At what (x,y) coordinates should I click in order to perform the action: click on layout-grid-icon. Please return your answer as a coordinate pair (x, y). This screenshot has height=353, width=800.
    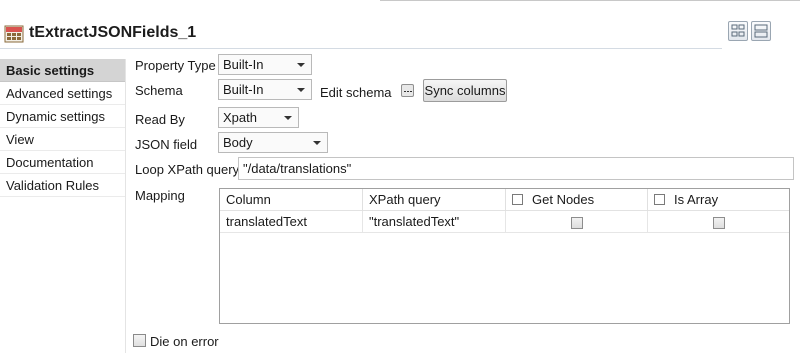
    Looking at the image, I should click on (738, 30).